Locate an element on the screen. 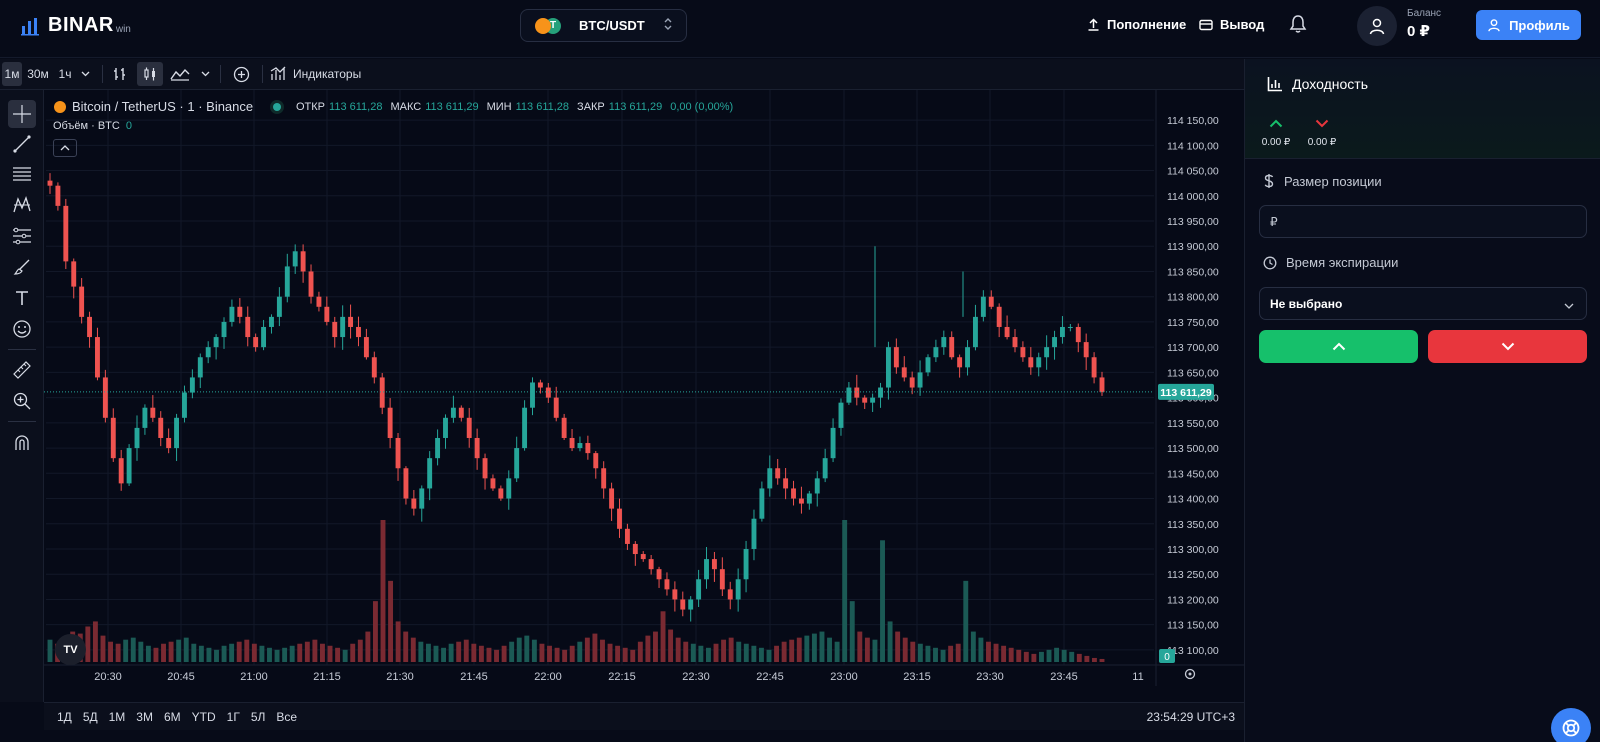 This screenshot has width=1600, height=742. sell-down-button is located at coordinates (1507, 346).